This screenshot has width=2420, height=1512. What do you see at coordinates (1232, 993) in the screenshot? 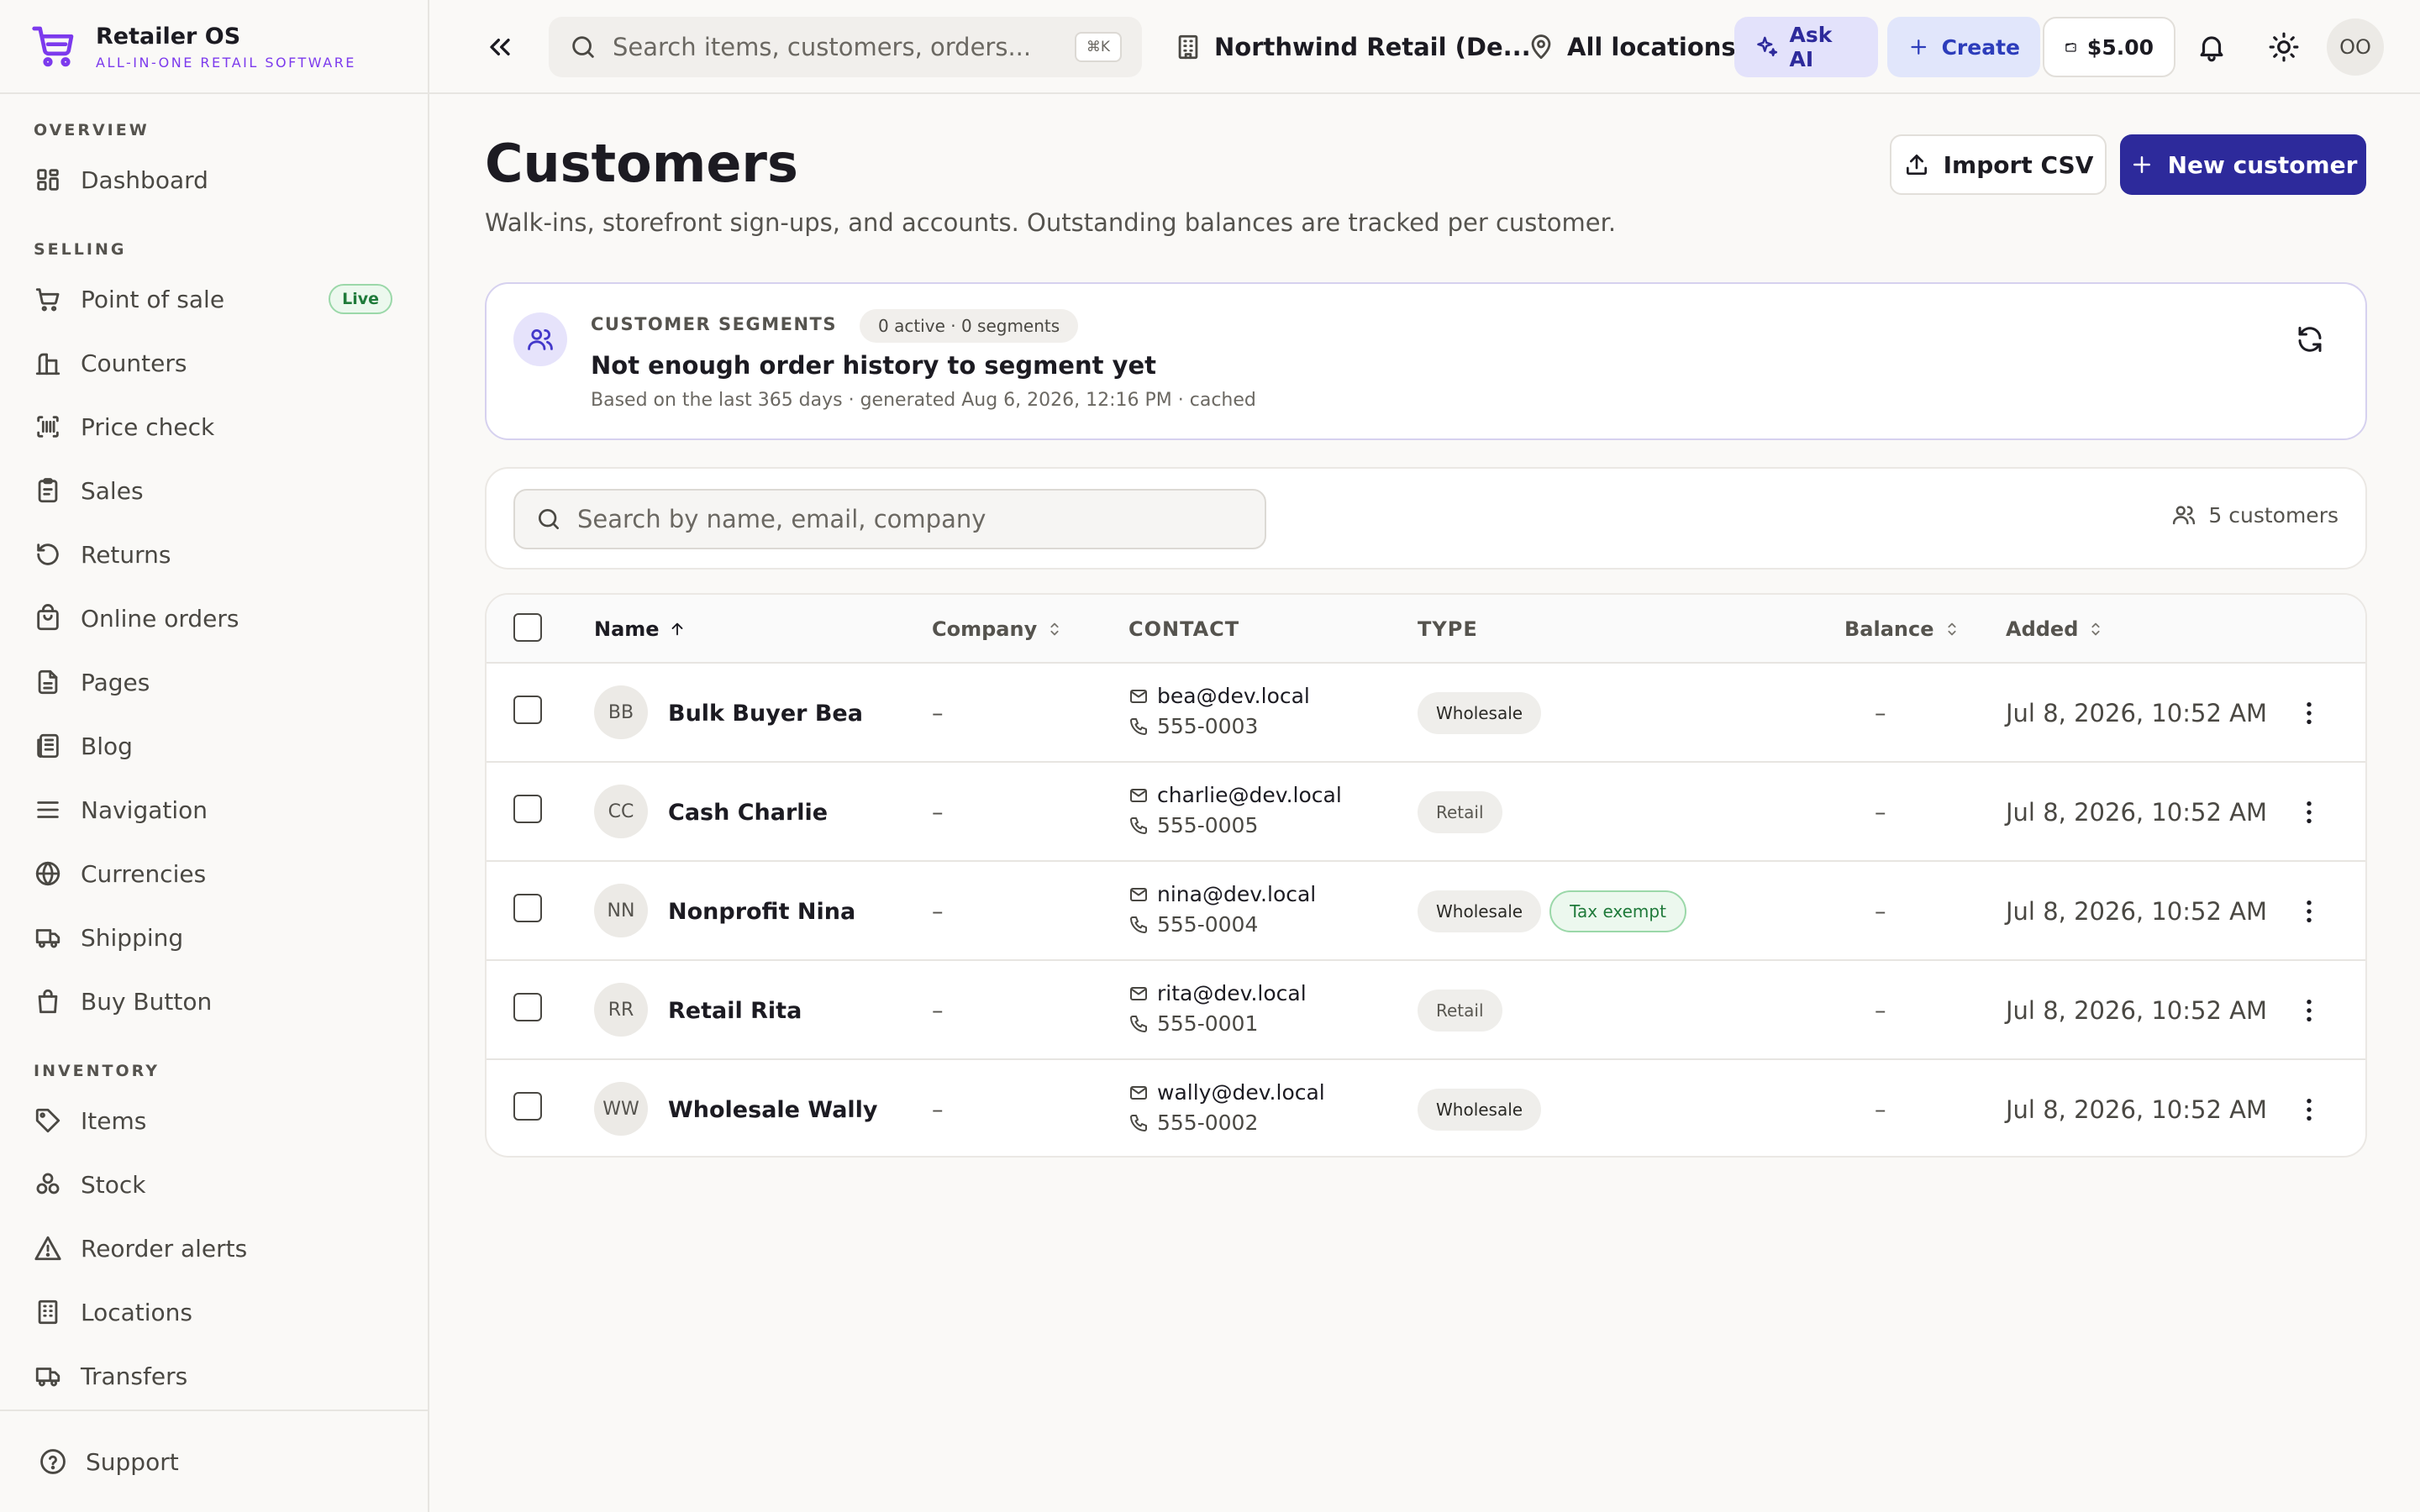
I see `customer-email-text: rita@dev.local` at bounding box center [1232, 993].